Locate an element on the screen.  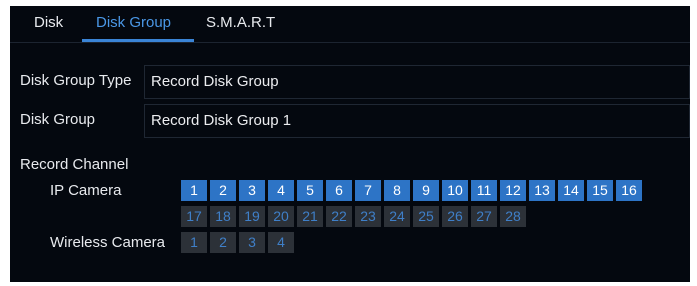
disk-group-type-label: Disk Group Type is located at coordinates (76, 80).